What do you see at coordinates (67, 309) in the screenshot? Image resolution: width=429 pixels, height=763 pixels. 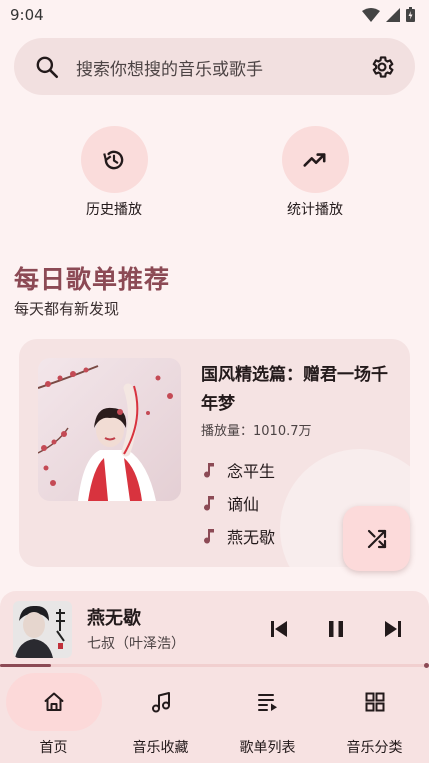 I see `section-subtitle: 每天都有新发现` at bounding box center [67, 309].